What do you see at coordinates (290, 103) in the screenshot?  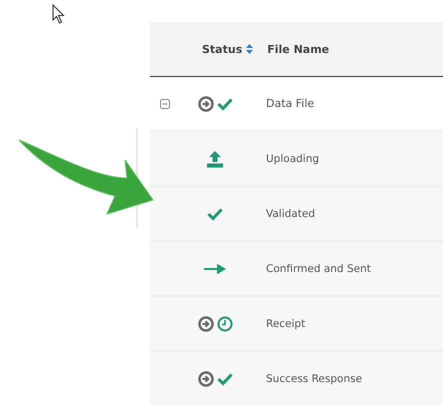 I see `file-name: Data File` at bounding box center [290, 103].